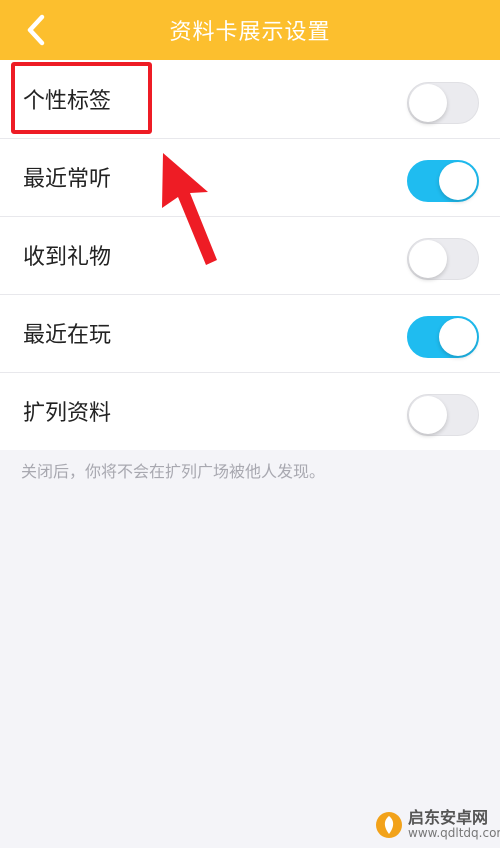 The image size is (500, 848). Describe the element at coordinates (250, 333) in the screenshot. I see `setting-row-recently-played: 最近在玩` at that location.